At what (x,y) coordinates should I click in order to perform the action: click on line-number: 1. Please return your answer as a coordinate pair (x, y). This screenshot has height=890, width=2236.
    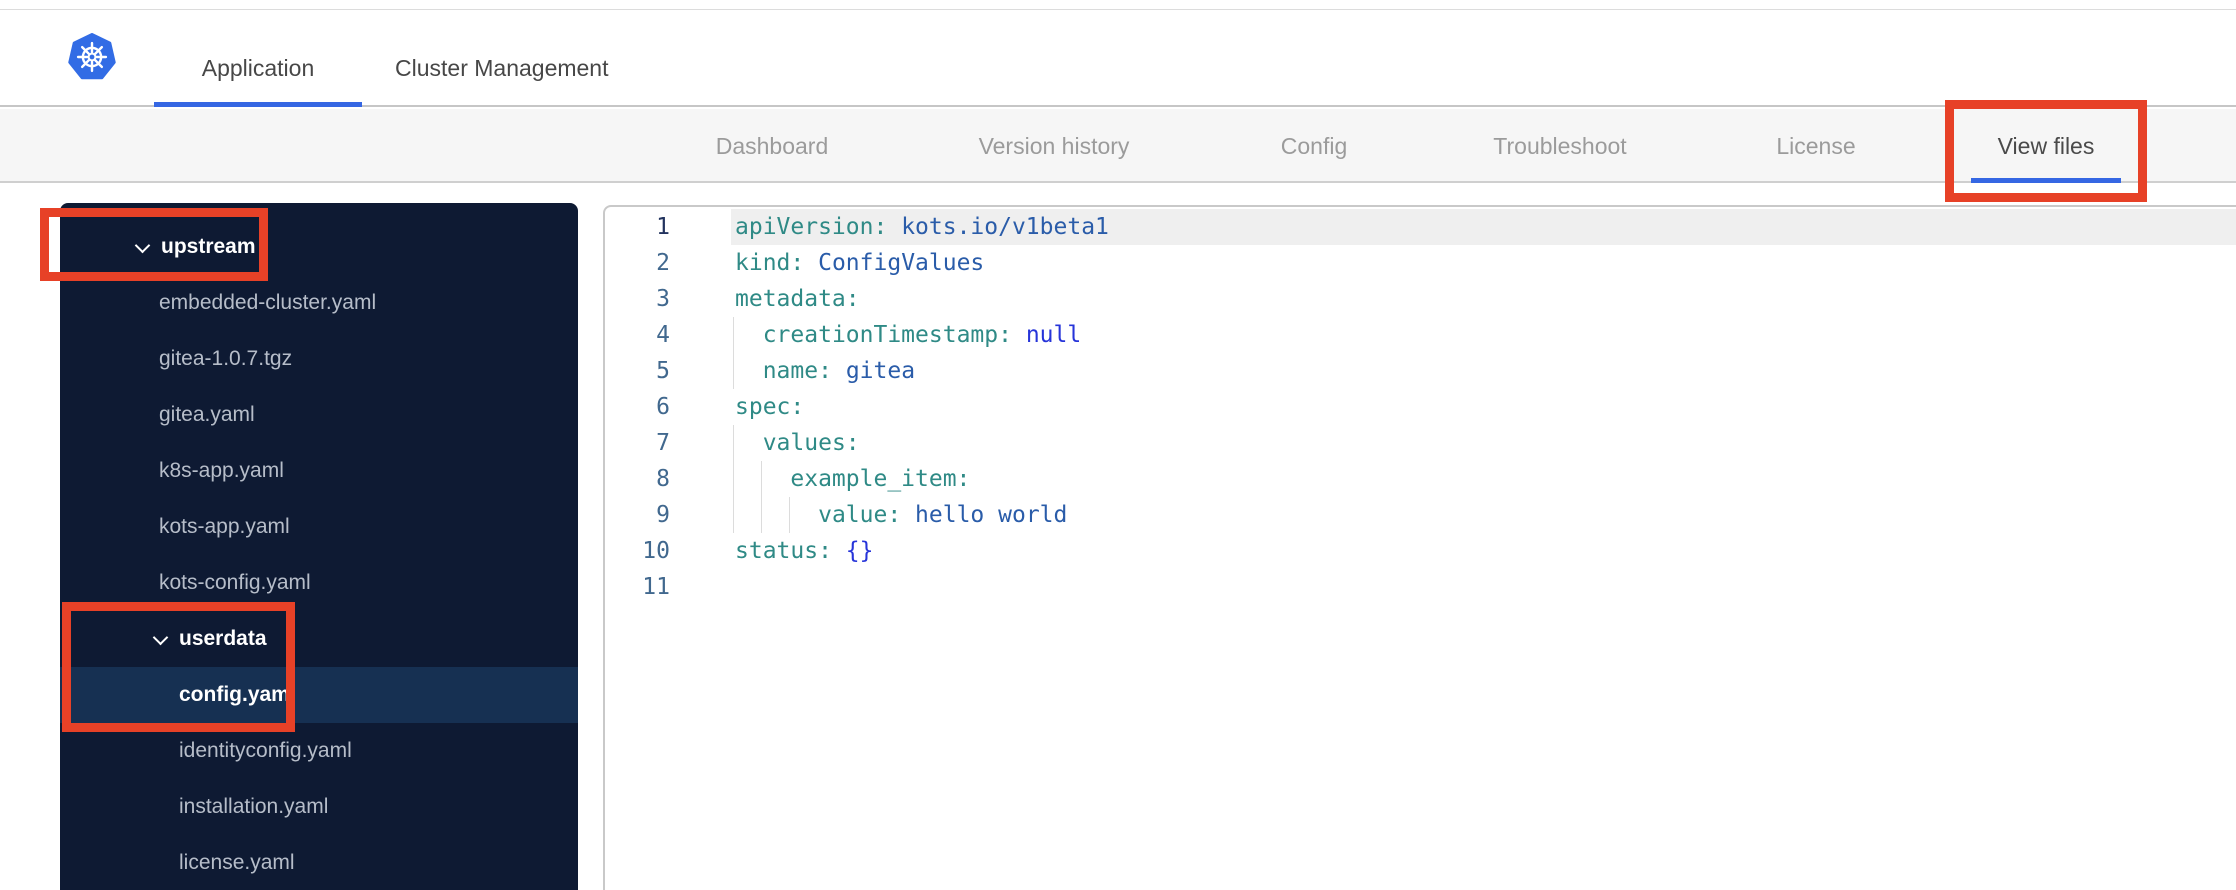
    Looking at the image, I should click on (663, 227).